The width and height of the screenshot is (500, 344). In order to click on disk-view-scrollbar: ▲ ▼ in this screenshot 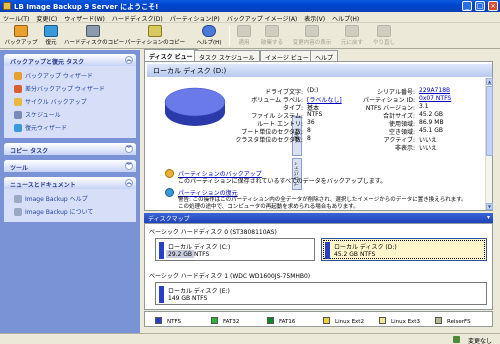, I will do `click(489, 144)`.